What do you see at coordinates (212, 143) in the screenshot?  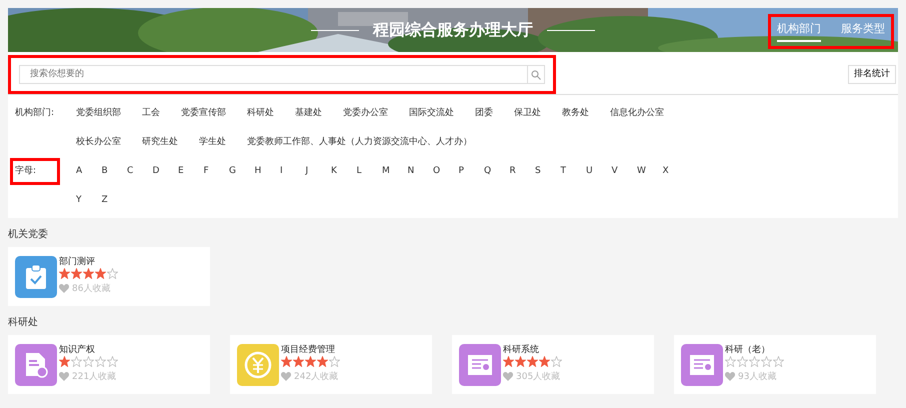 I see `department-link: 学生处` at bounding box center [212, 143].